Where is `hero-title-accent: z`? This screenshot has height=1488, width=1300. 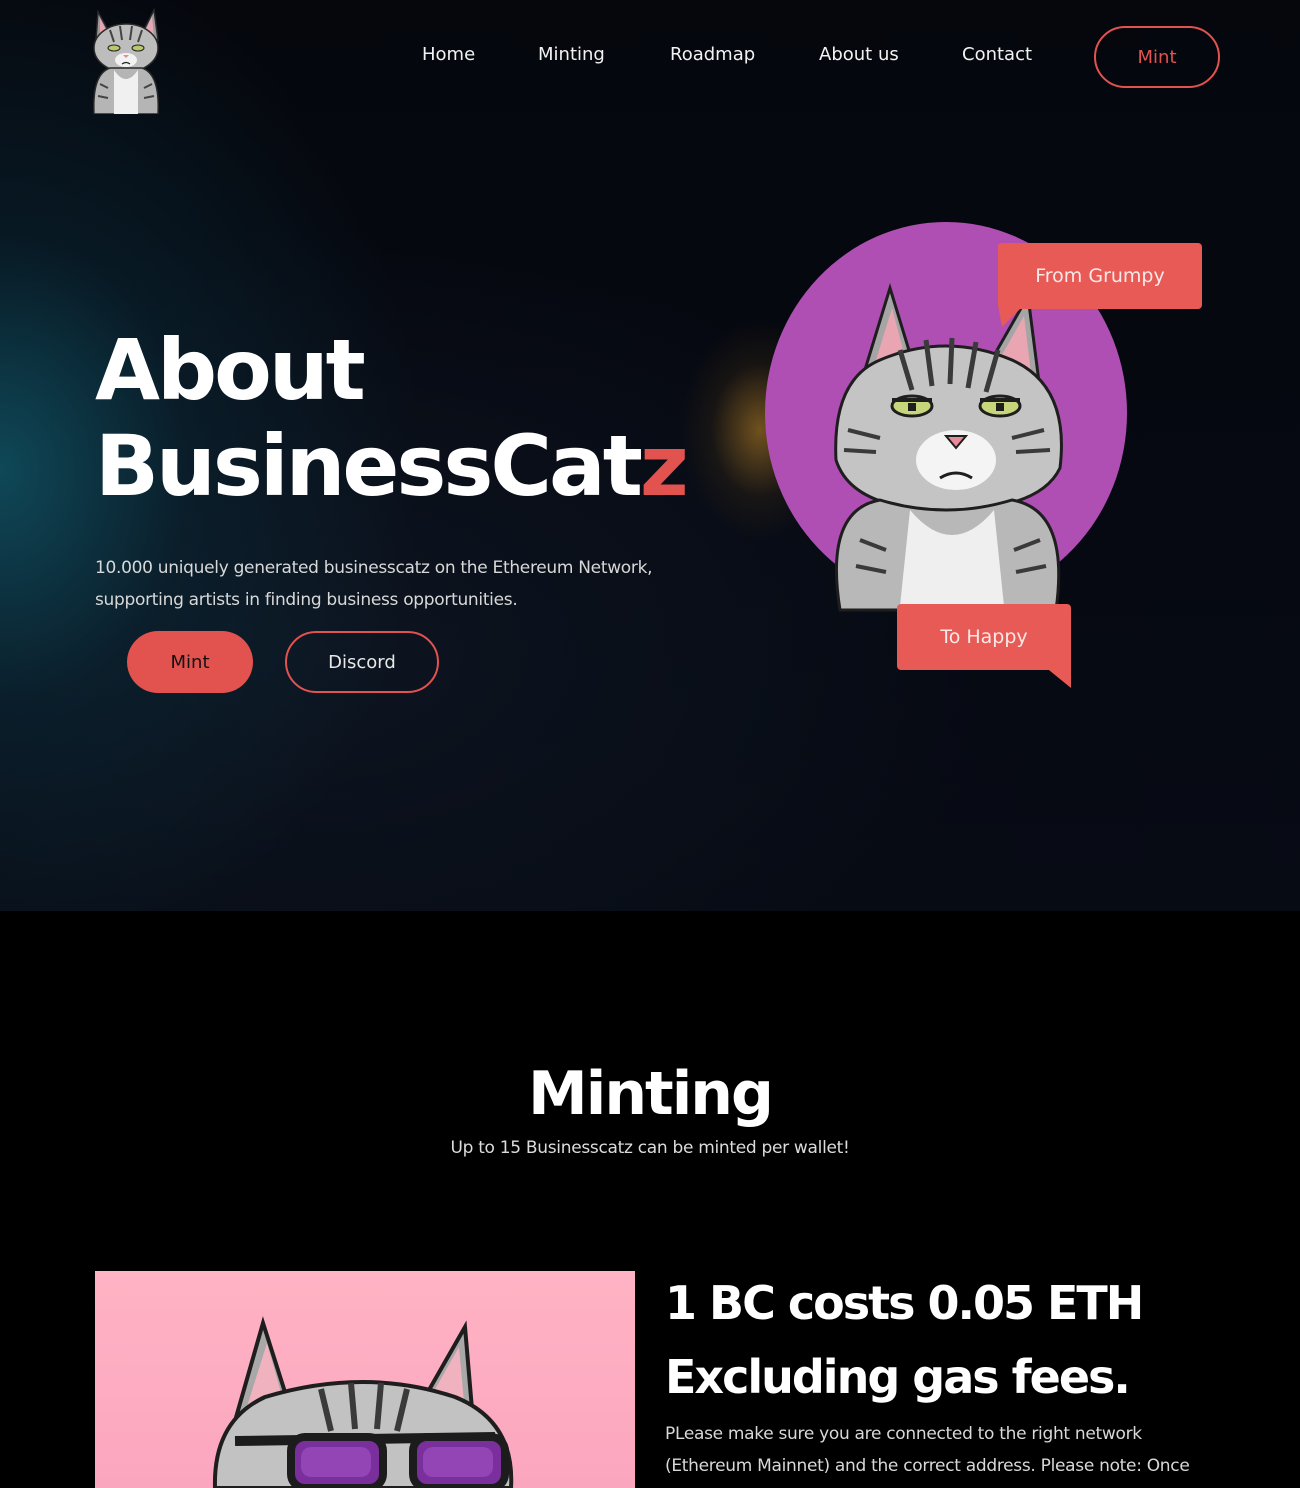 hero-title-accent: z is located at coordinates (664, 466).